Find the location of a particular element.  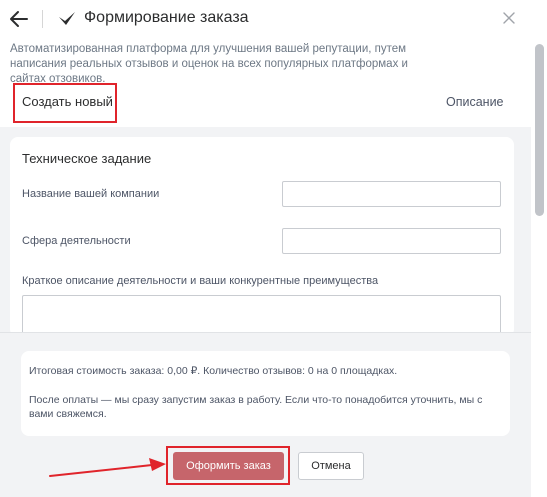

tab-description: Описание is located at coordinates (475, 102).